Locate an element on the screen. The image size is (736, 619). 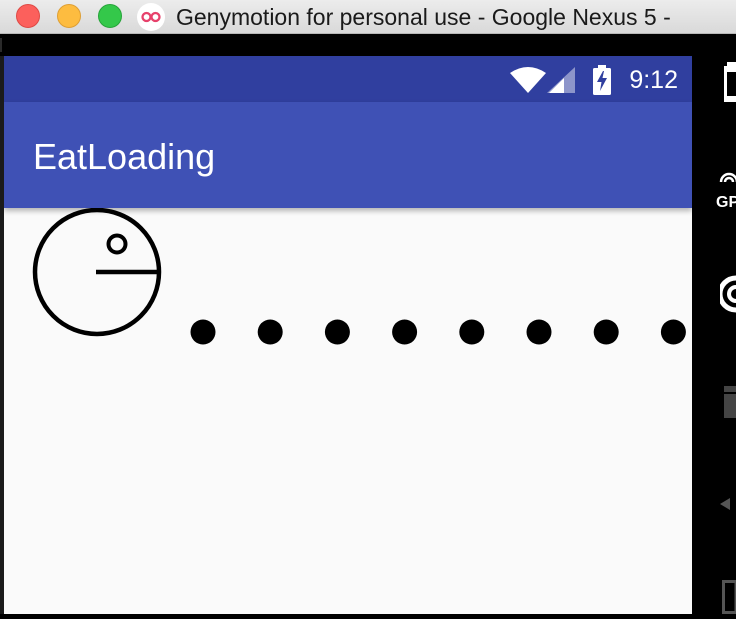
camera-widget-icon is located at coordinates (728, 296).